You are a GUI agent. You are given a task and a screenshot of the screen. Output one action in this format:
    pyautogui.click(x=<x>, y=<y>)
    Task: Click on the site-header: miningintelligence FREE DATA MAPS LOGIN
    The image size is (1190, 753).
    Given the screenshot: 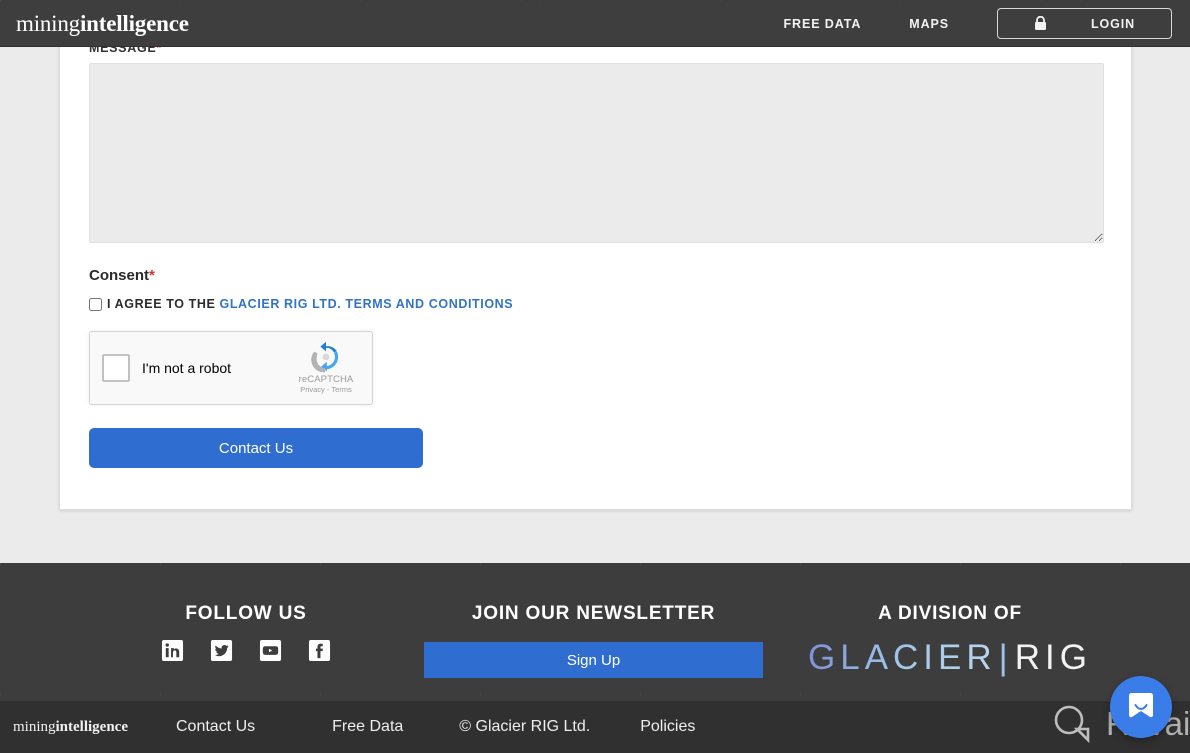 What is the action you would take?
    pyautogui.click(x=595, y=23)
    